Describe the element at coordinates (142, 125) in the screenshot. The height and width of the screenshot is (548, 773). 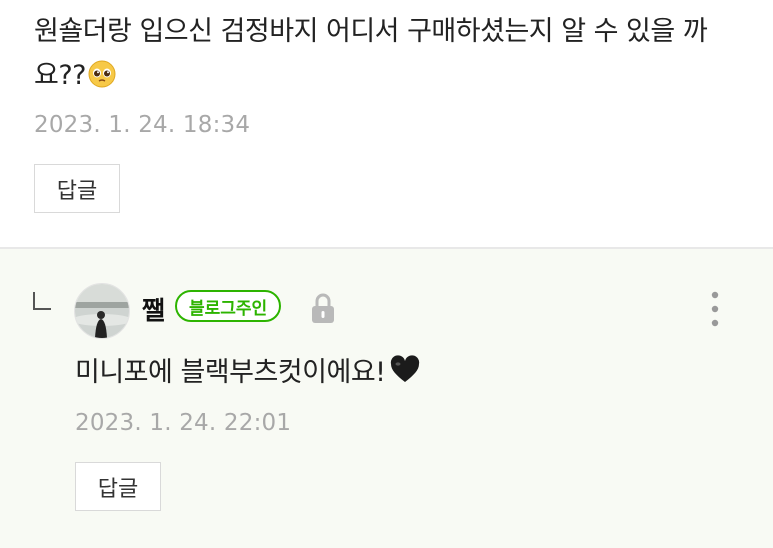
I see `comment-date: 2023. 1. 24. 18:34` at that location.